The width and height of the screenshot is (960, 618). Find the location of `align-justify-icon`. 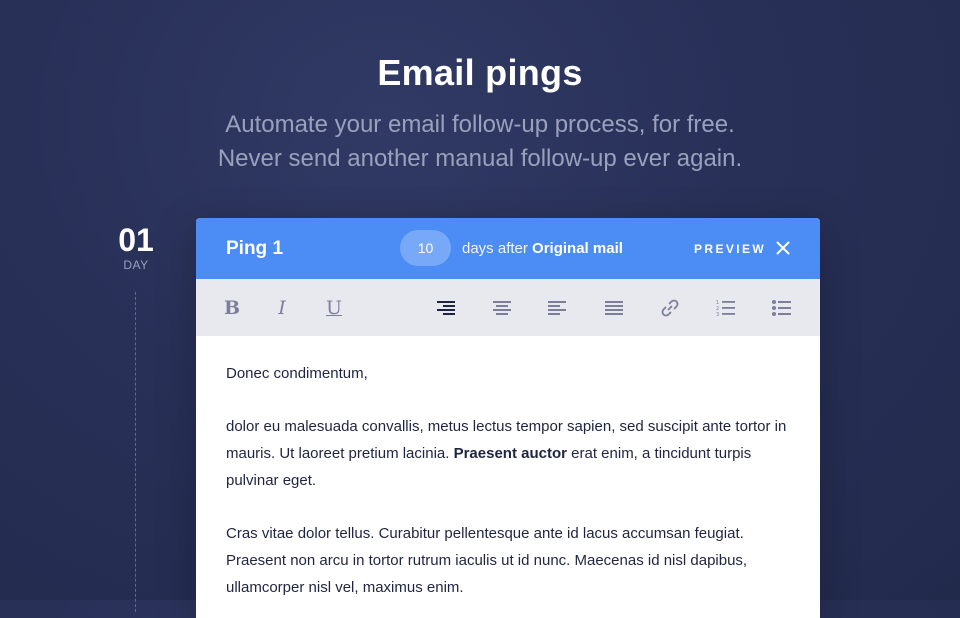

align-justify-icon is located at coordinates (614, 308).